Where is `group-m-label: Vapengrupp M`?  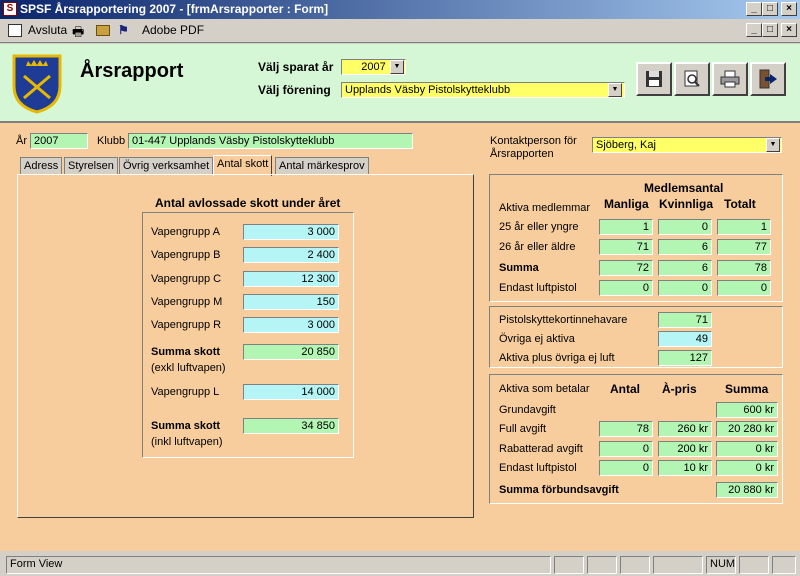
group-m-label: Vapengrupp M is located at coordinates (187, 302).